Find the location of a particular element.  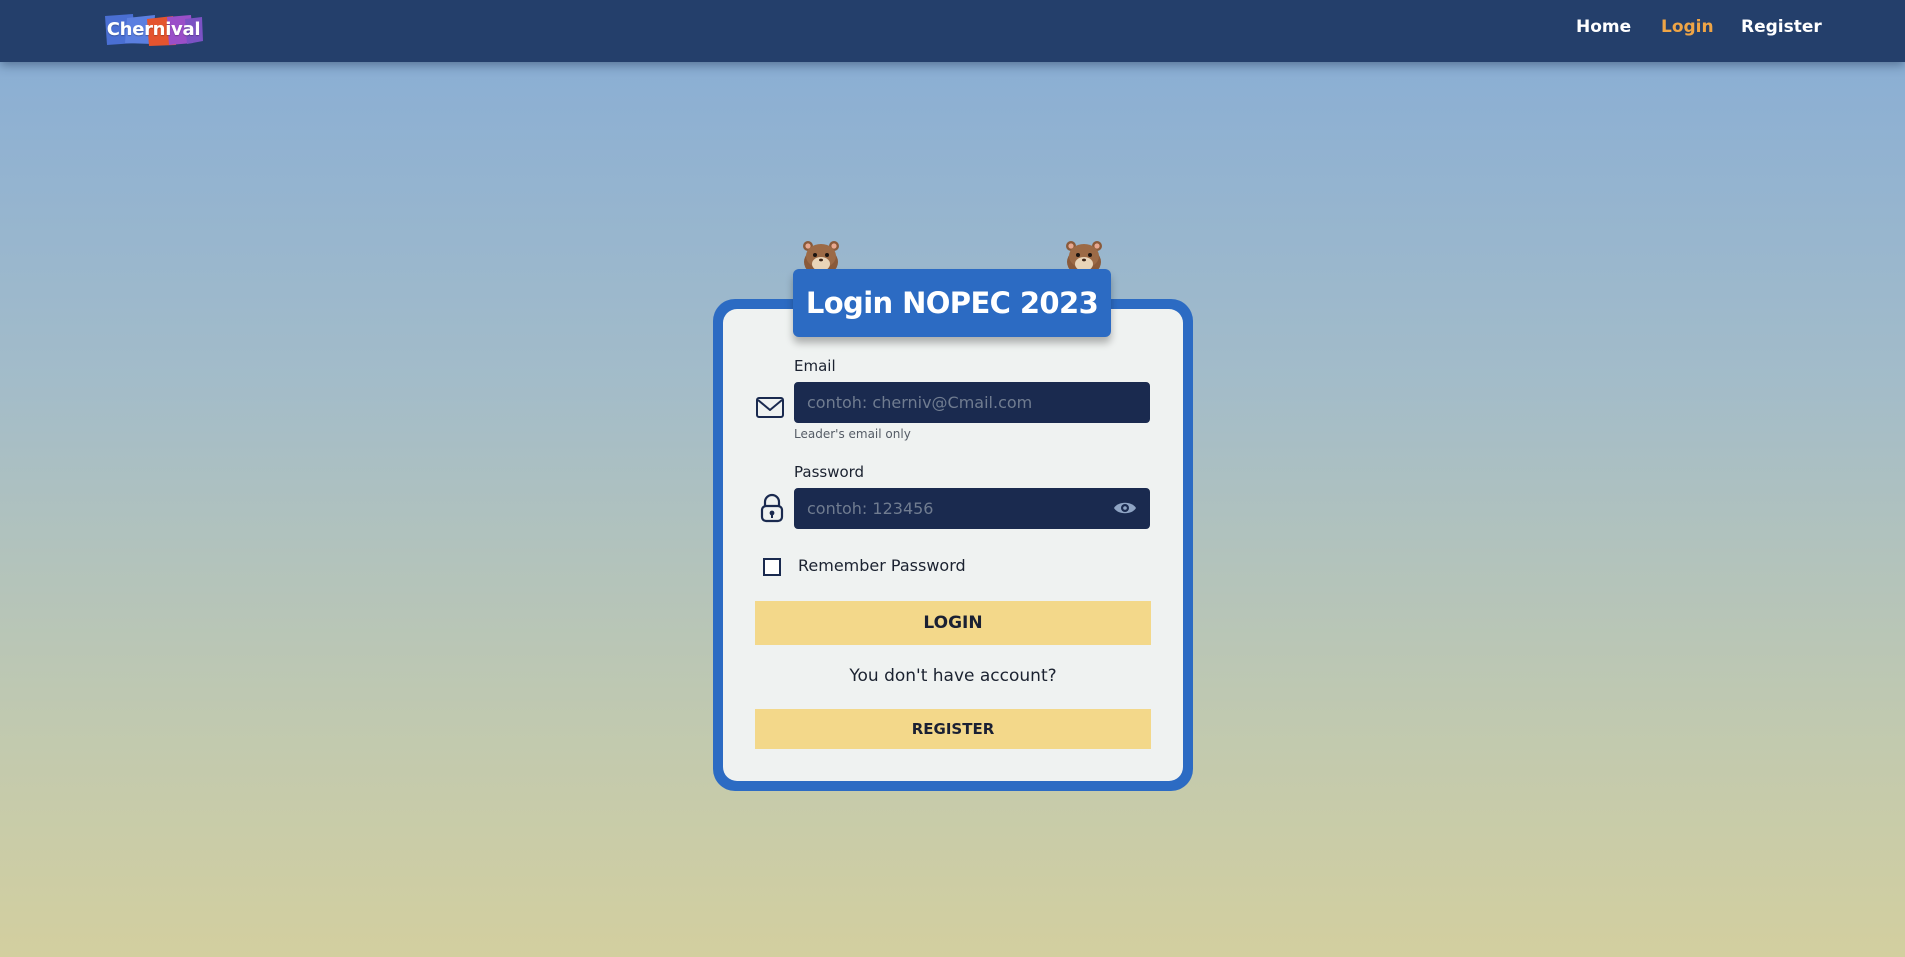

email-label: Email is located at coordinates (815, 366).